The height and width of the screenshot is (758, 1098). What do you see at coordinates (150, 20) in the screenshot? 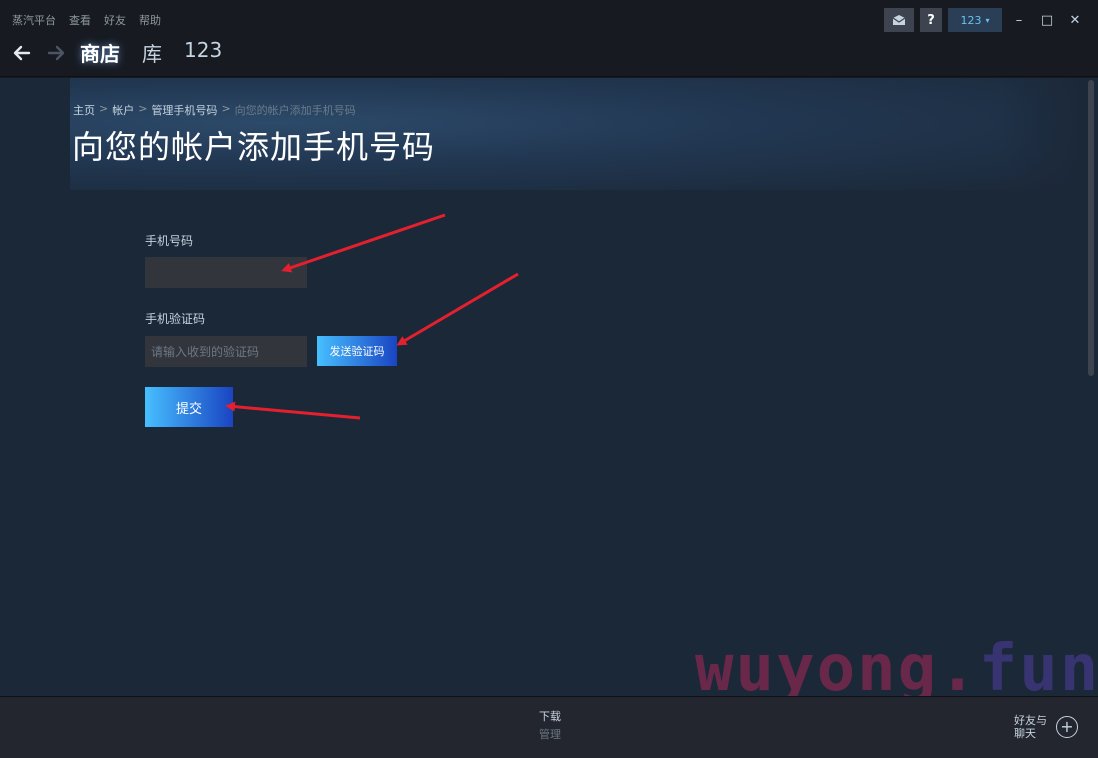
I see `menu-item-help: 帮助` at bounding box center [150, 20].